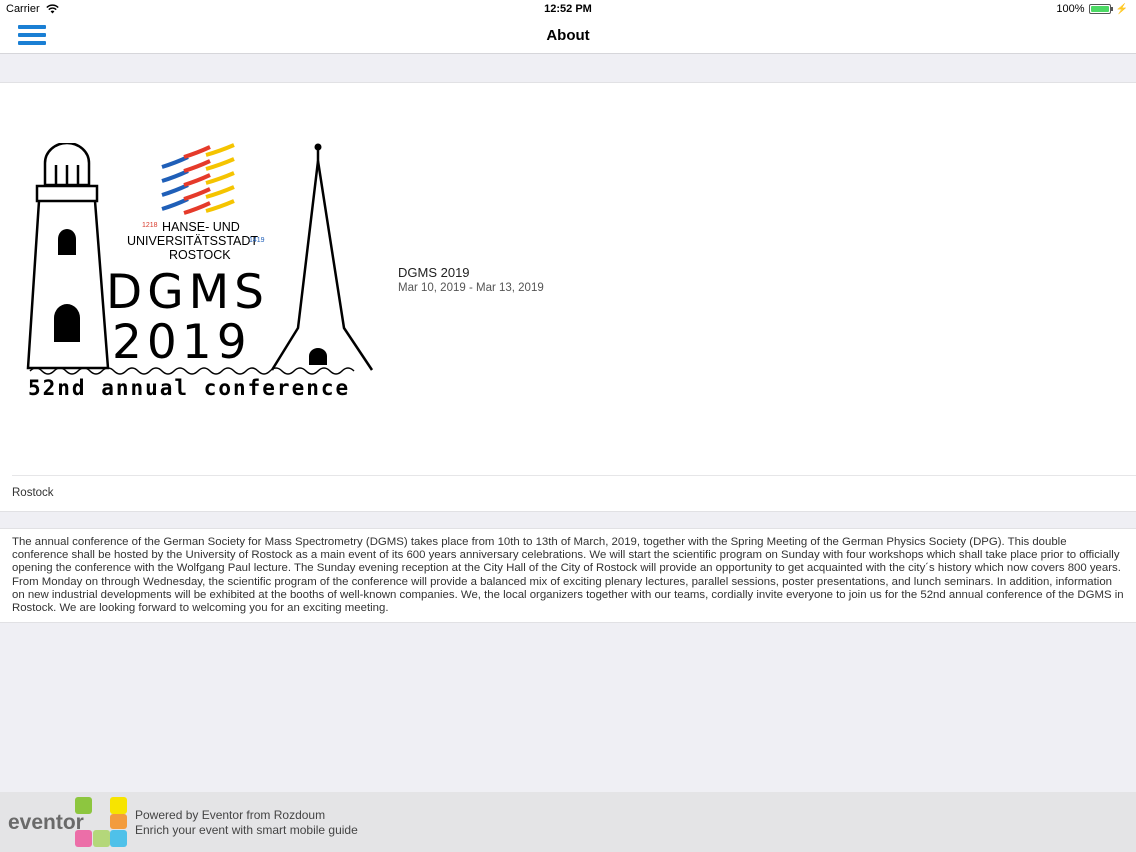 The height and width of the screenshot is (852, 1136). What do you see at coordinates (257, 240) in the screenshot?
I see `logo-year-right: 1419` at bounding box center [257, 240].